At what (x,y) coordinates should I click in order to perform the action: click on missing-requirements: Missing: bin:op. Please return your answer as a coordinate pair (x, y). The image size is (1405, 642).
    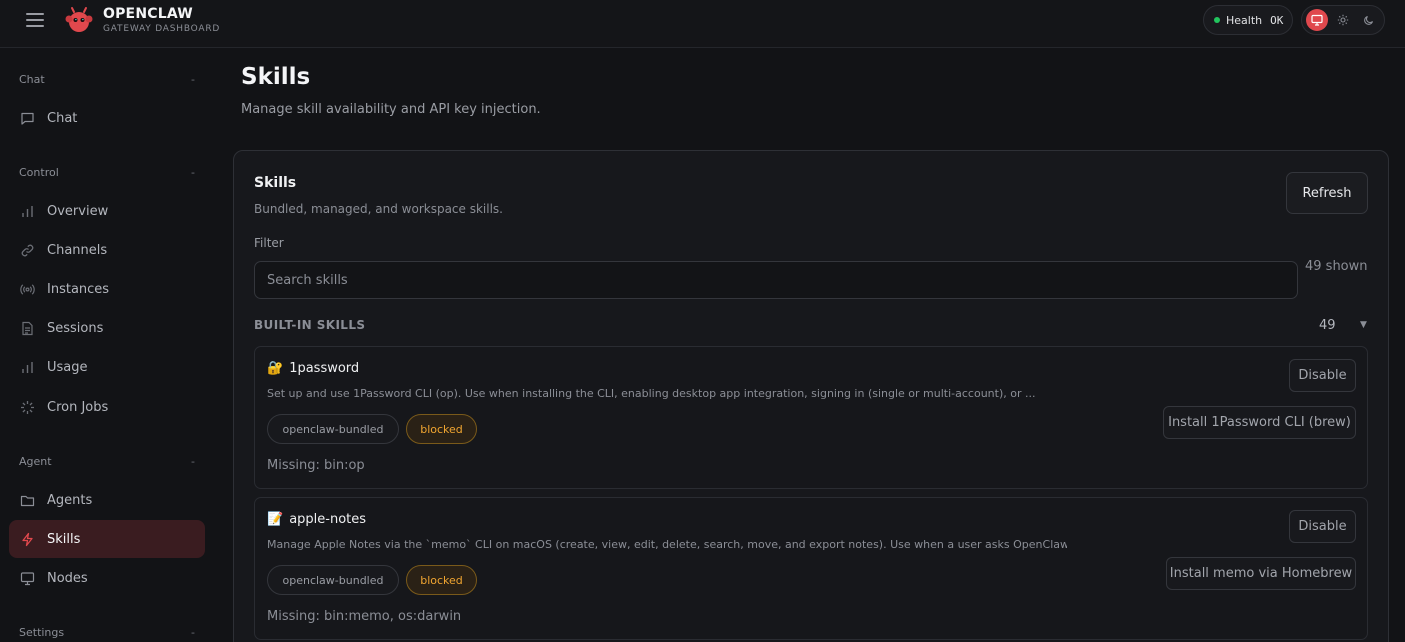
    Looking at the image, I should click on (316, 465).